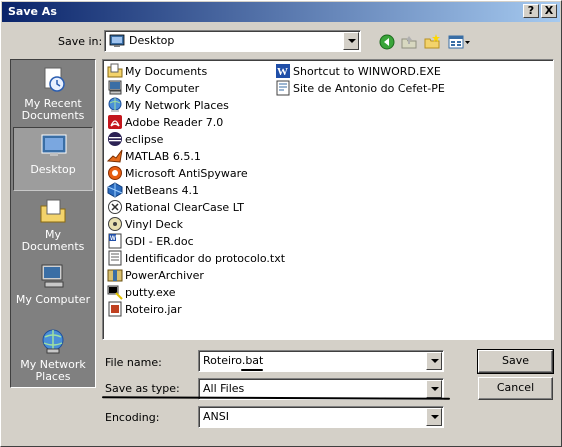  Describe the element at coordinates (115, 173) in the screenshot. I see `antispyware-icon` at that location.